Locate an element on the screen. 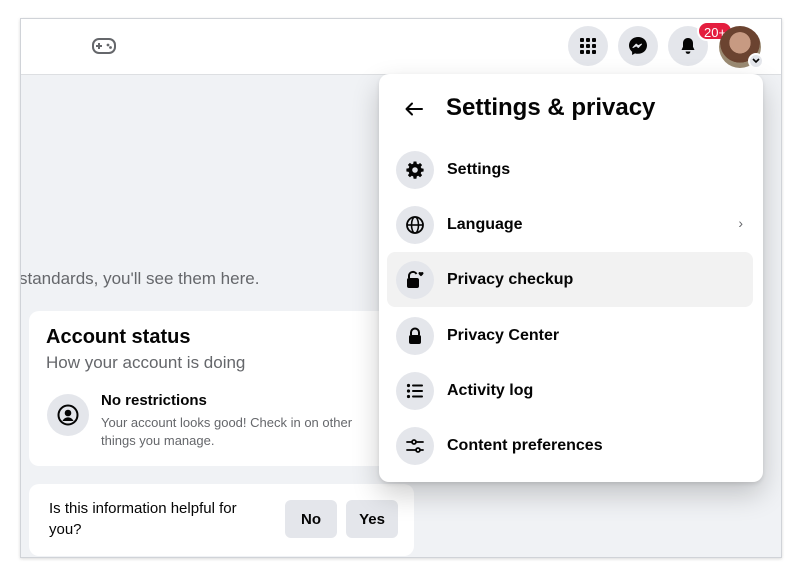 The image size is (800, 576). sliders-icon is located at coordinates (415, 445).